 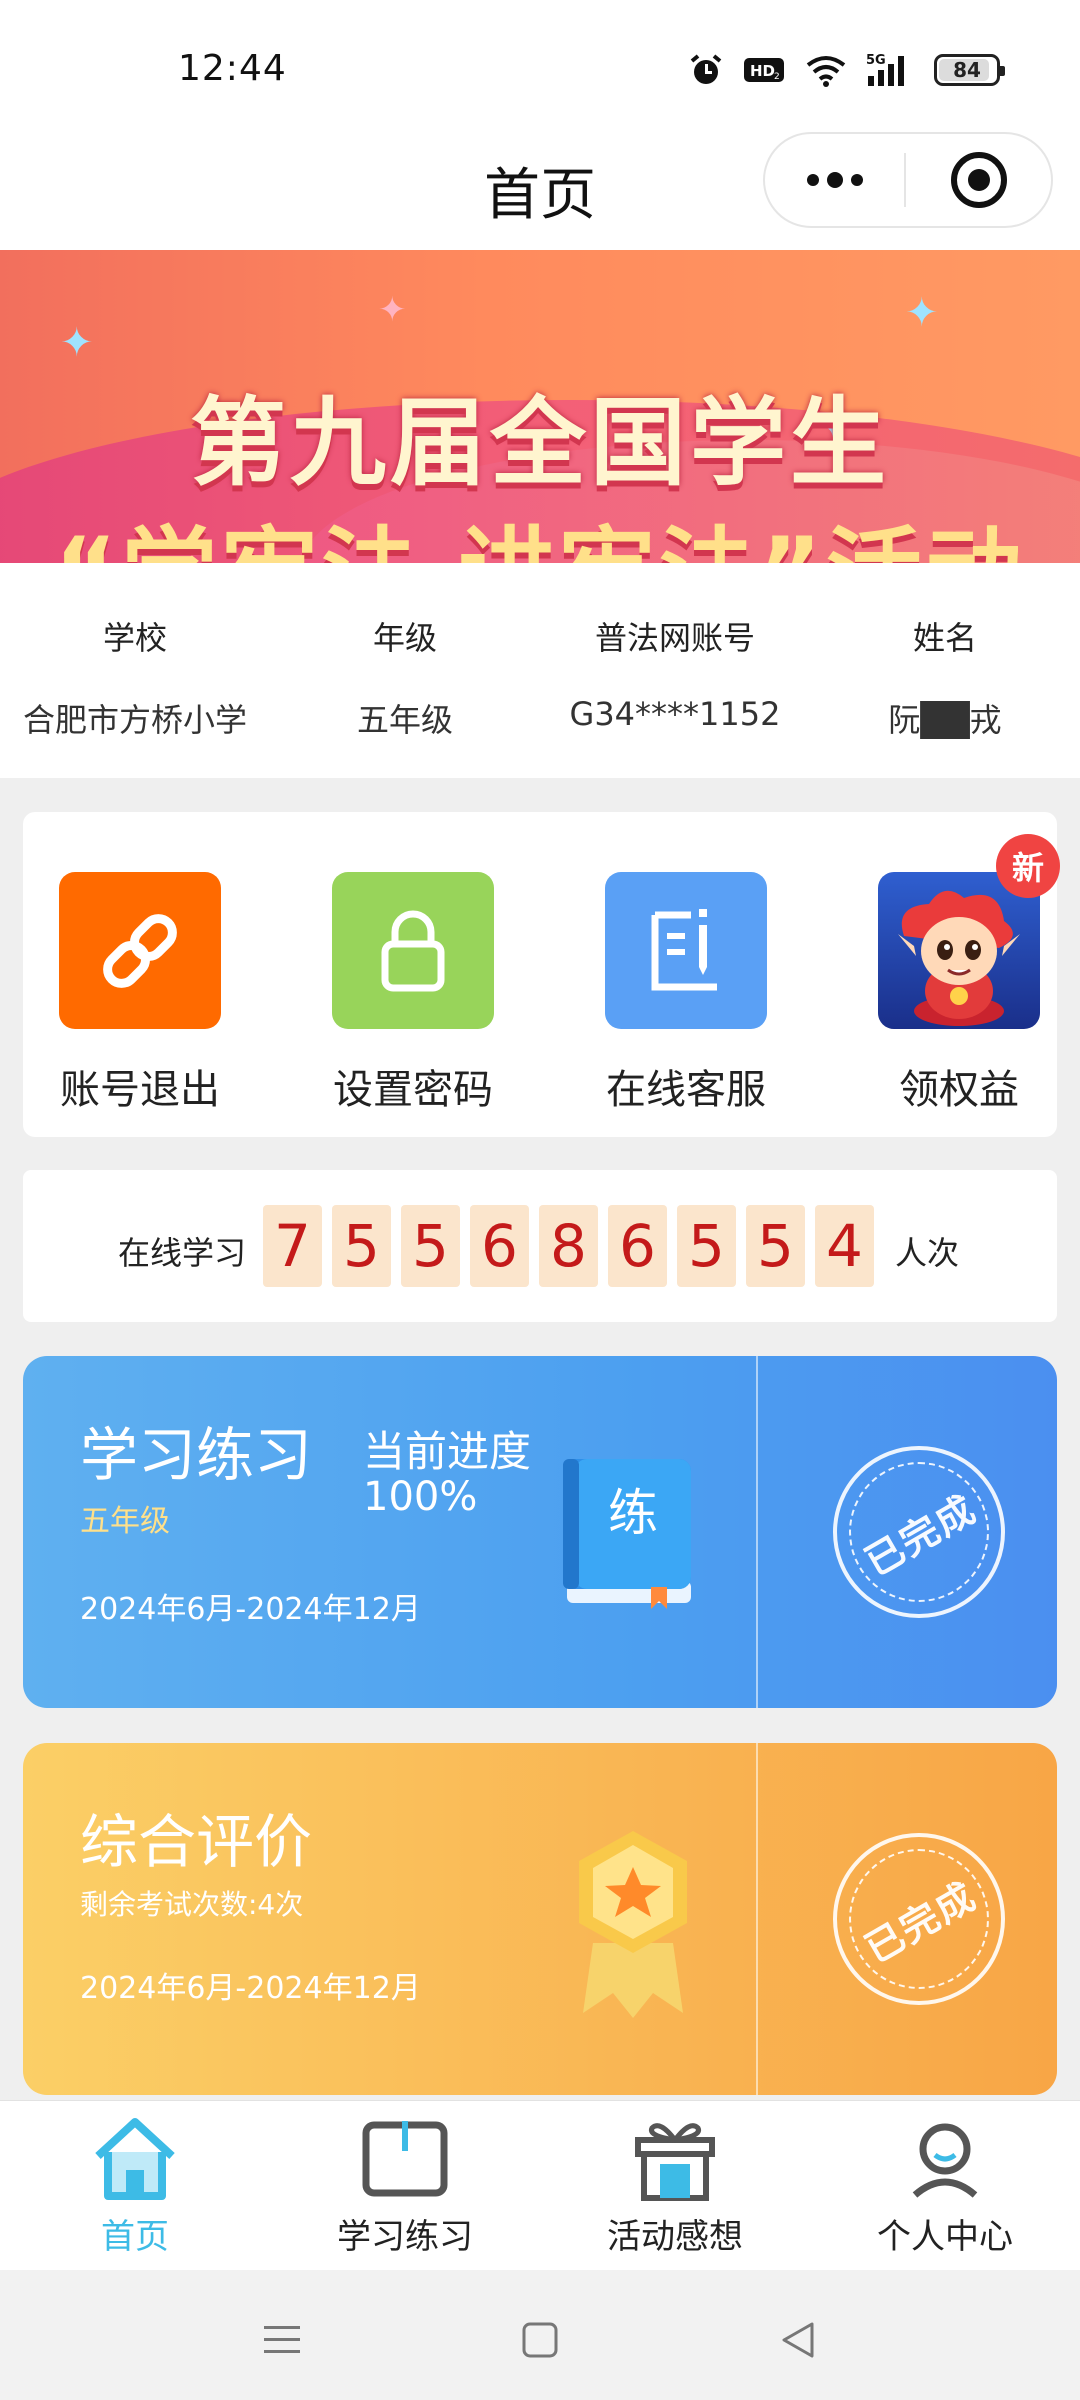 I want to click on grade-label: 年级, so click(x=404, y=638).